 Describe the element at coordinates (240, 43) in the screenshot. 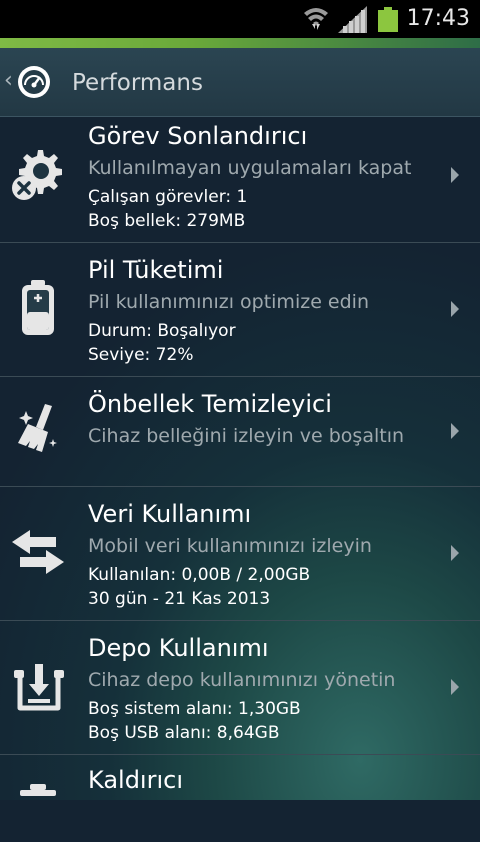

I see `accent-bar` at that location.